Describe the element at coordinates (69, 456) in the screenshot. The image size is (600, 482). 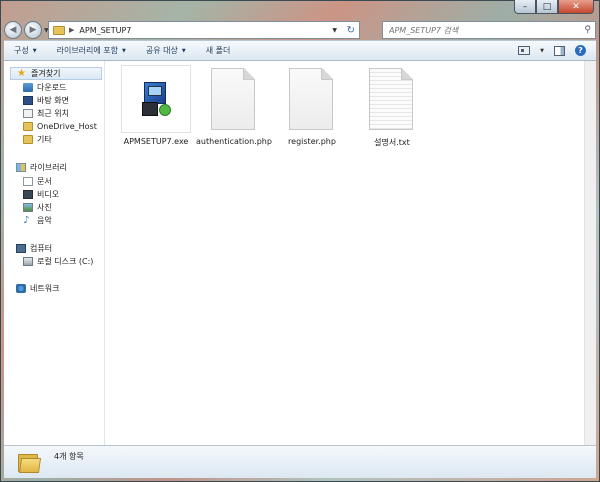
I see `item-count: 4개 항목` at that location.